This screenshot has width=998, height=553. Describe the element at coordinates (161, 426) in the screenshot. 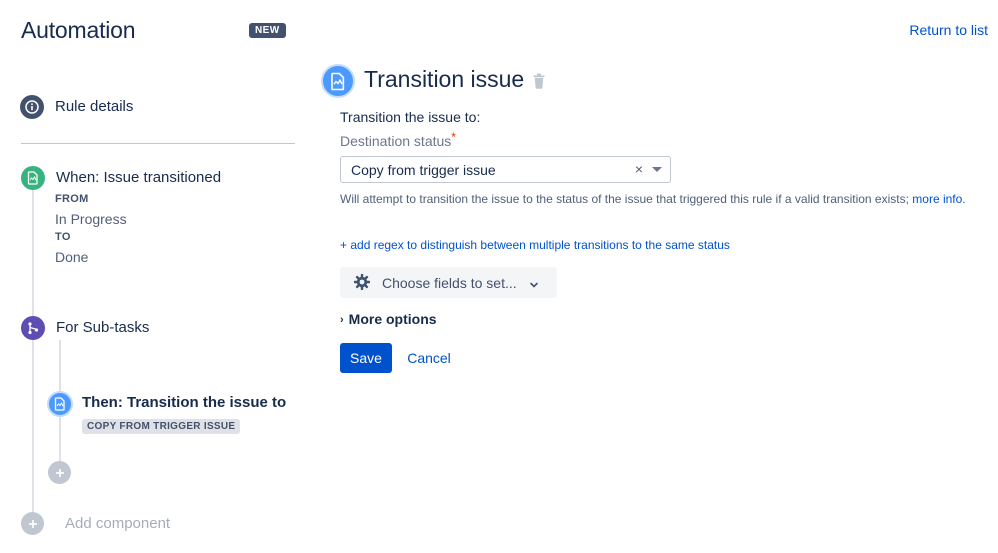

I see `action-value-lozenge: COPY FROM TRIGGER ISSUE` at that location.